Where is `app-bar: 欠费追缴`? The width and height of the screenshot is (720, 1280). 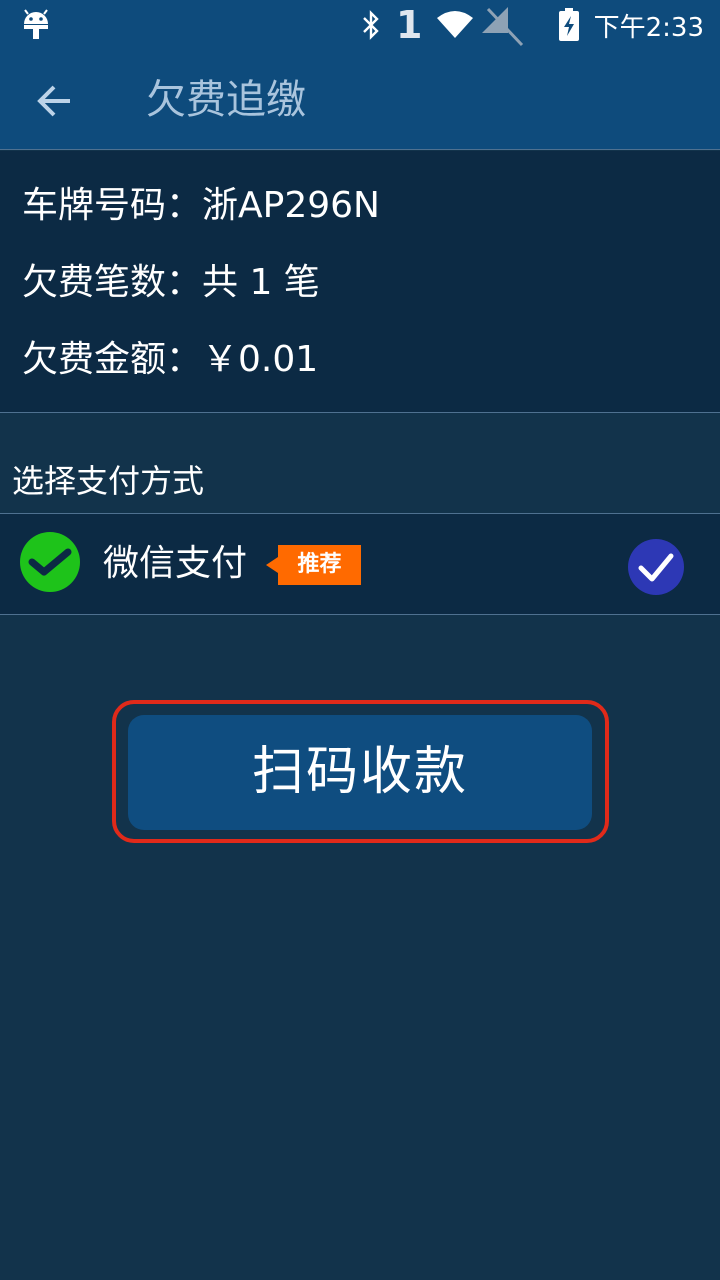
app-bar: 欠费追缴 is located at coordinates (360, 100).